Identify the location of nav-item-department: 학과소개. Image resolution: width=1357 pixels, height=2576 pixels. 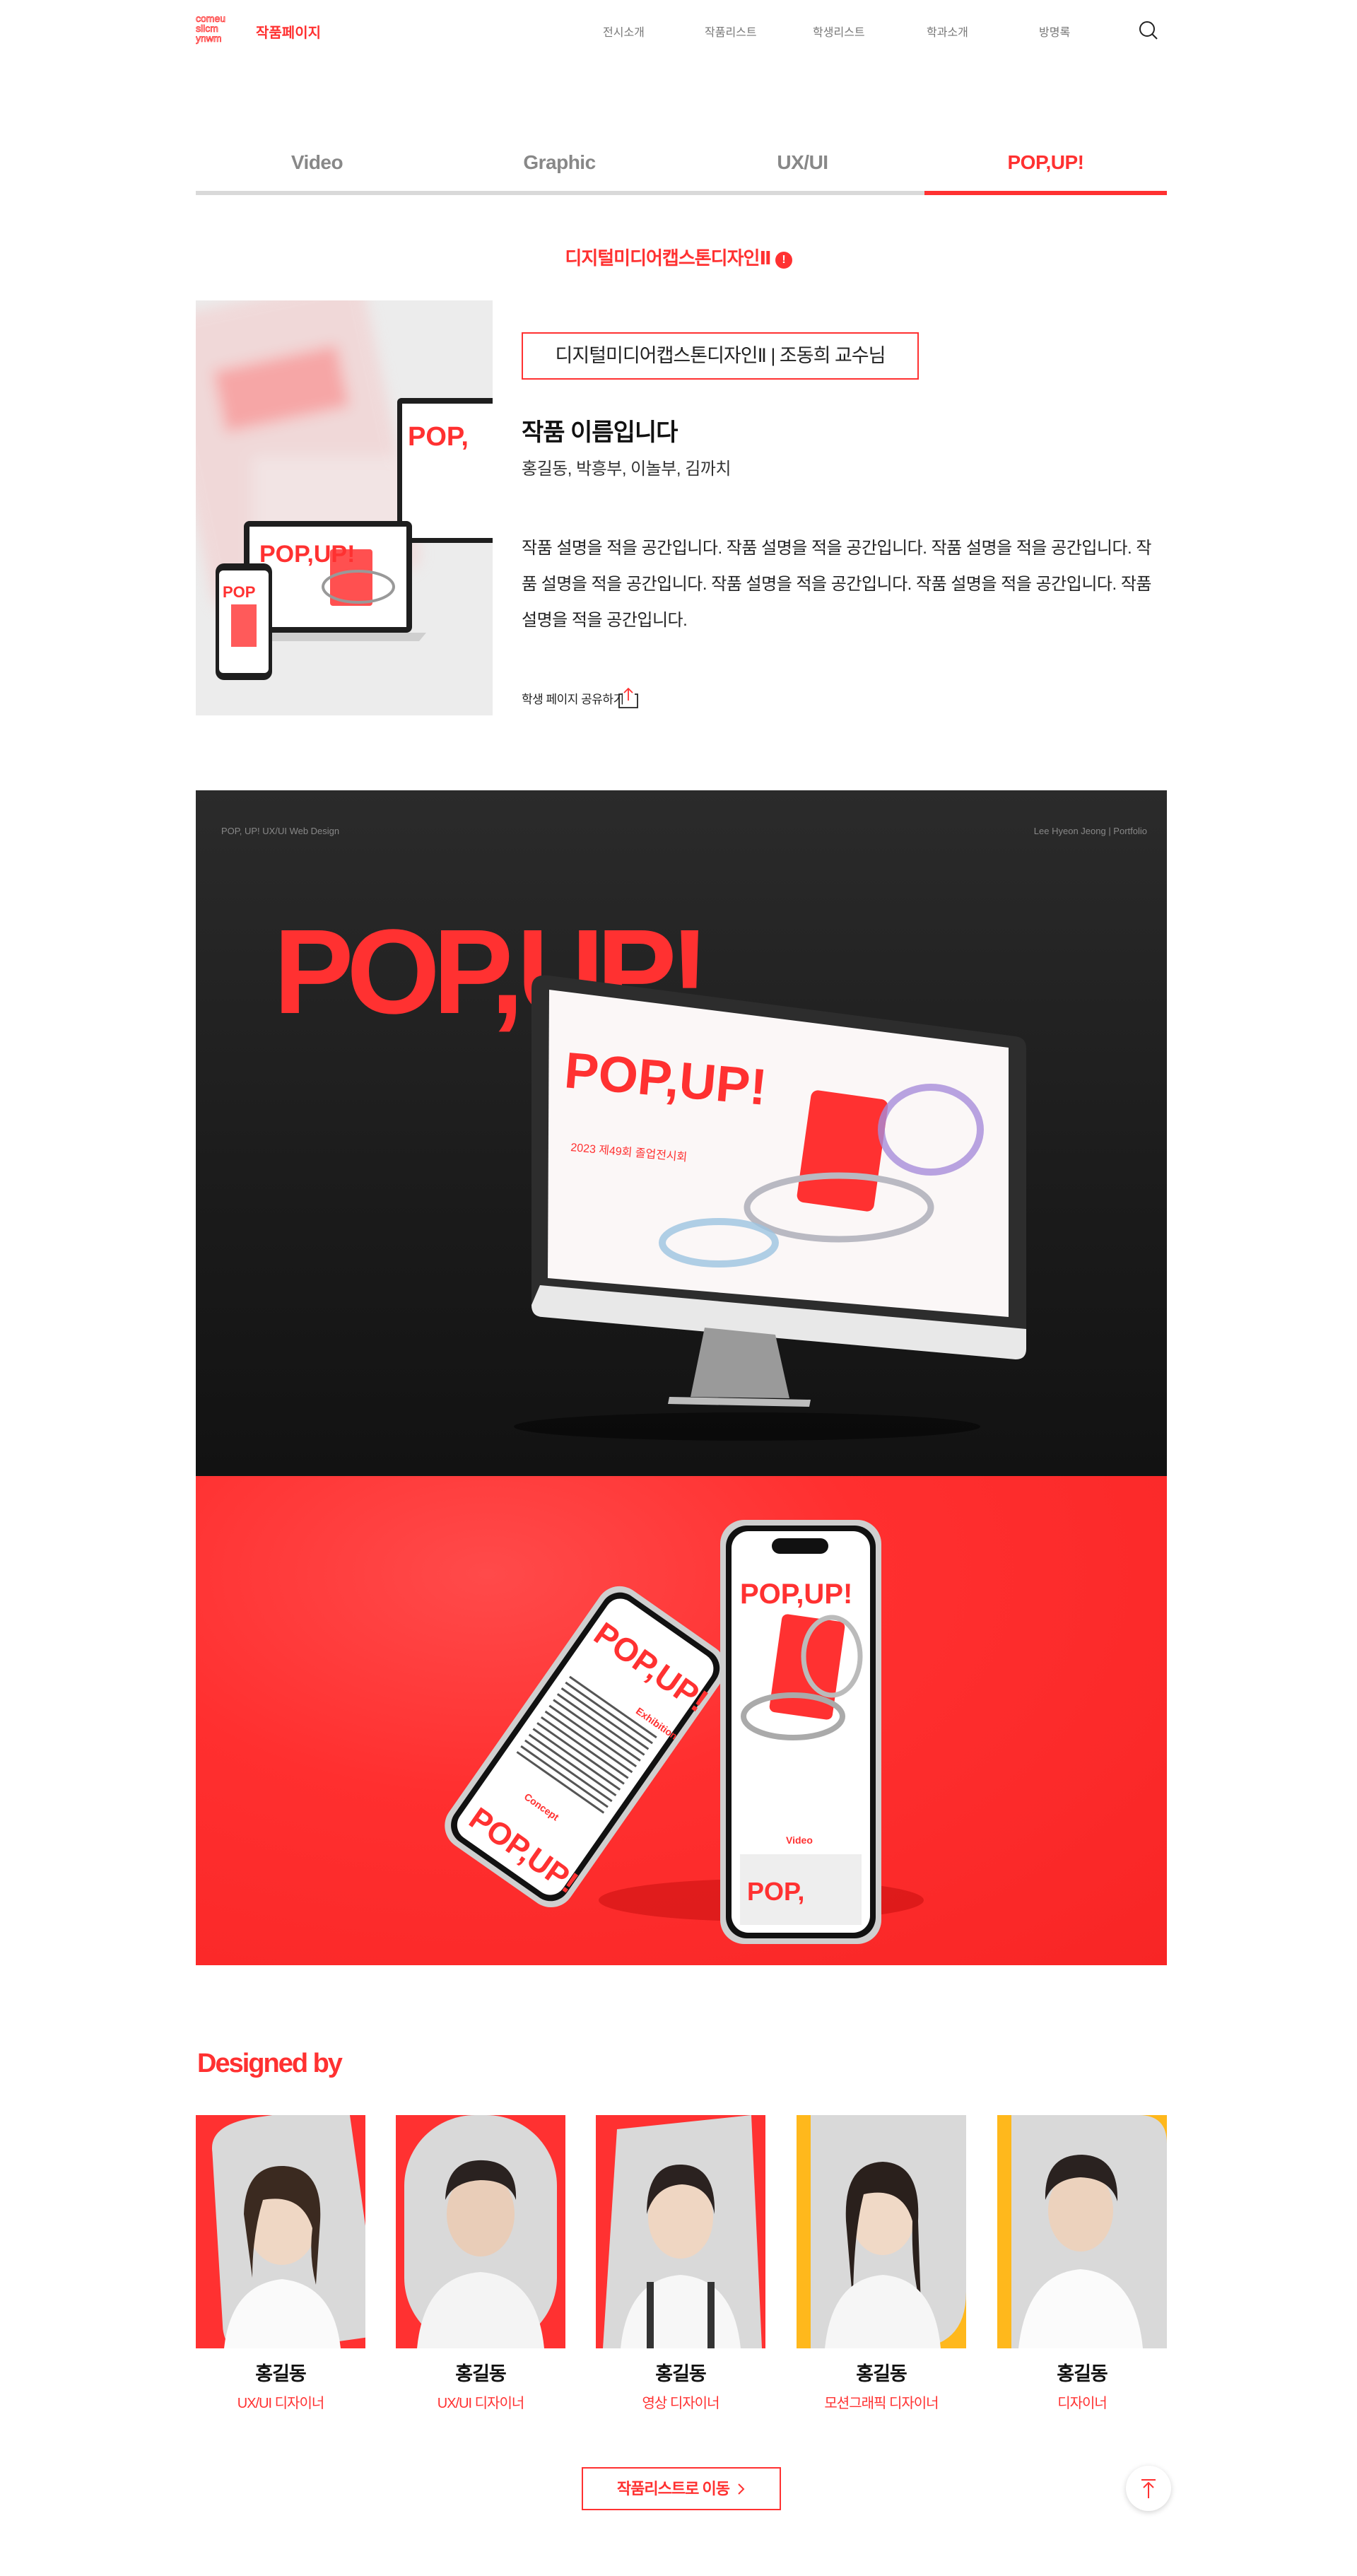
(947, 32).